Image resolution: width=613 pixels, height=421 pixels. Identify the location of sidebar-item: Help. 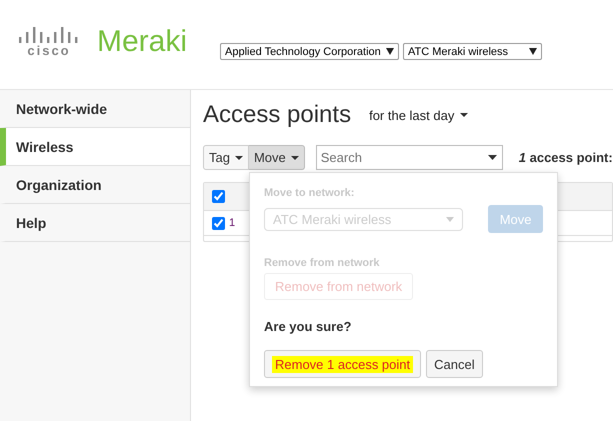
(95, 223).